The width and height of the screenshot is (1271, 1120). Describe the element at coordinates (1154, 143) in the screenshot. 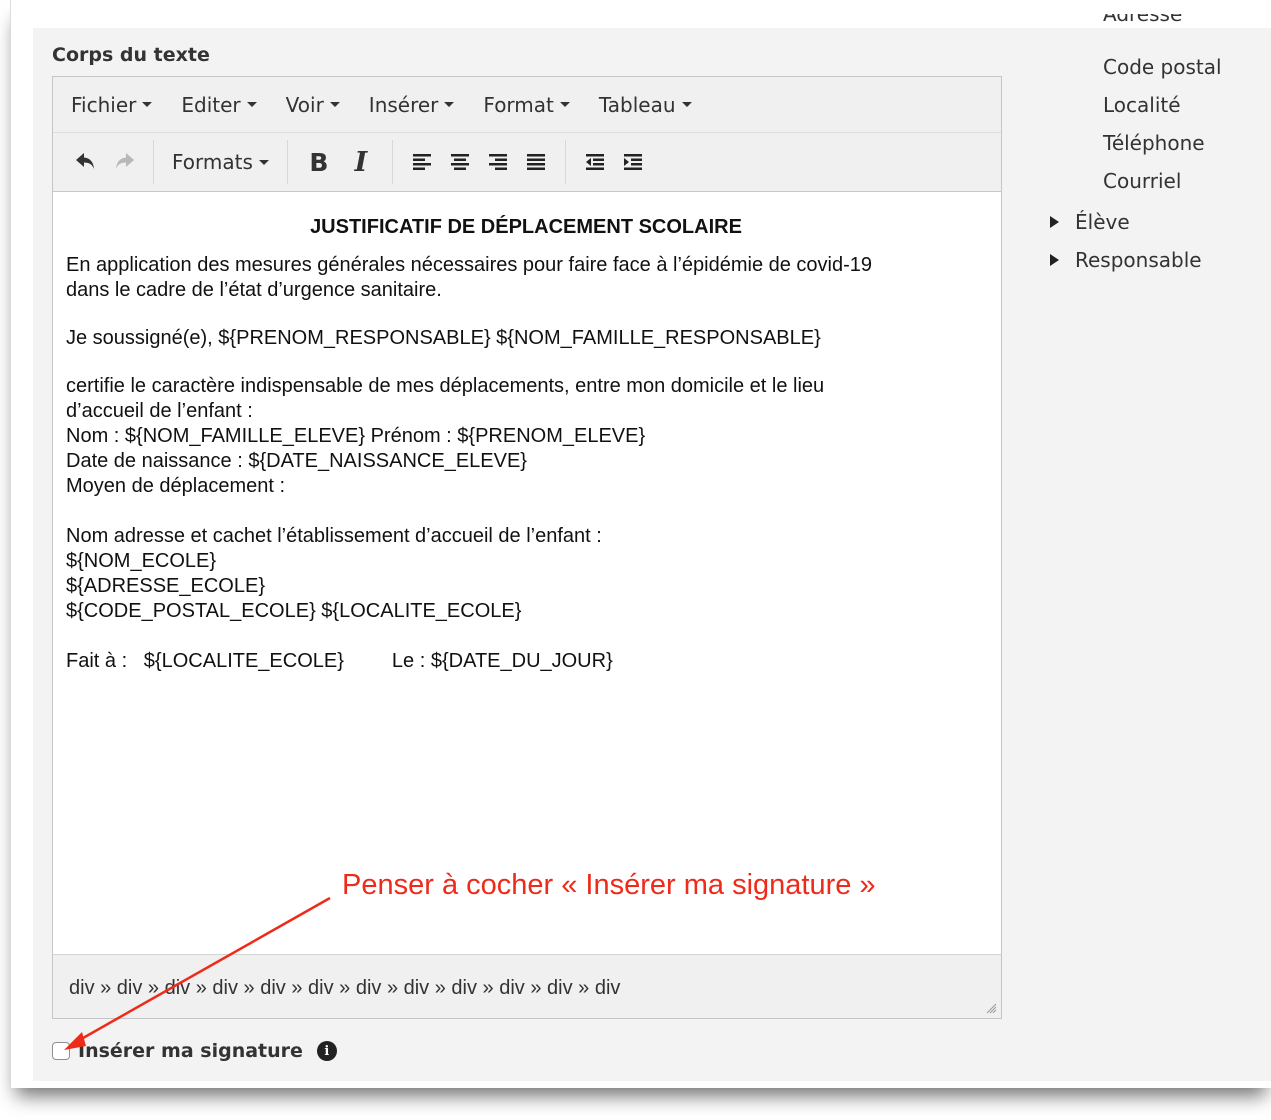

I see `sidebar-item-telephone: Téléphone` at that location.